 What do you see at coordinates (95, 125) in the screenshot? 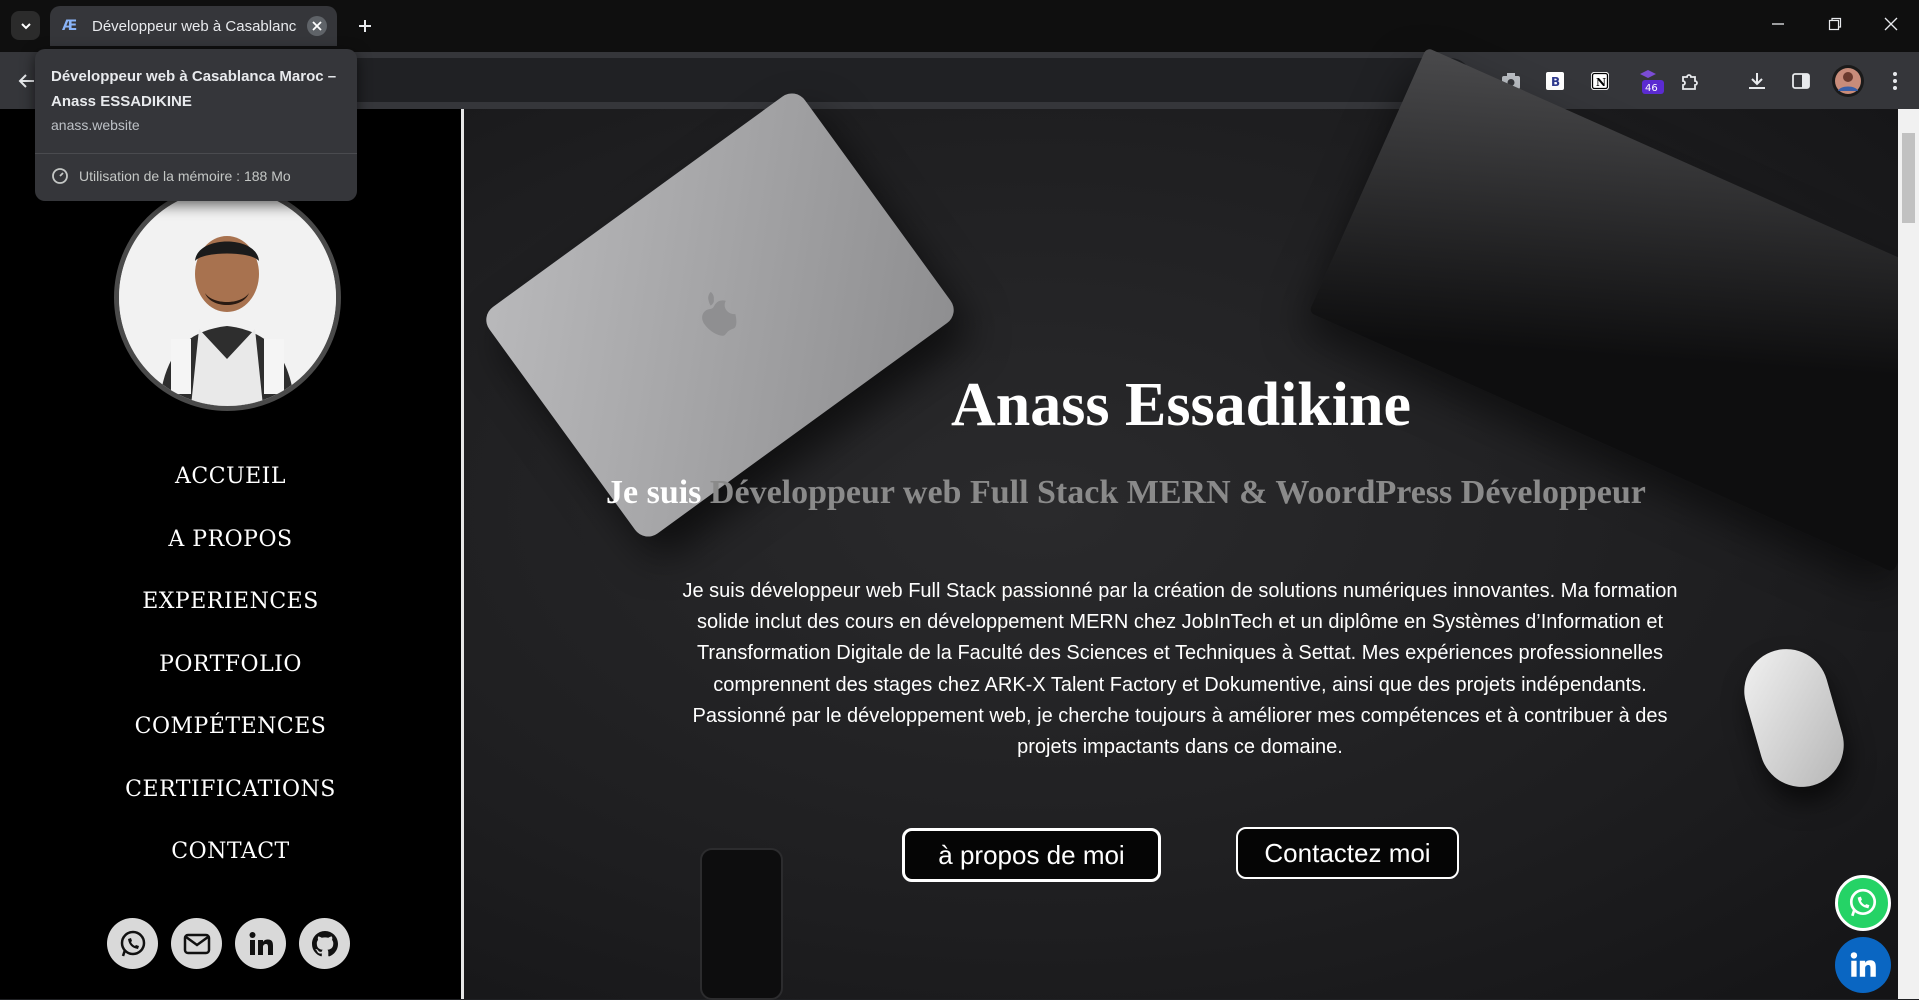
I see `hover-card-url: anass.website` at bounding box center [95, 125].